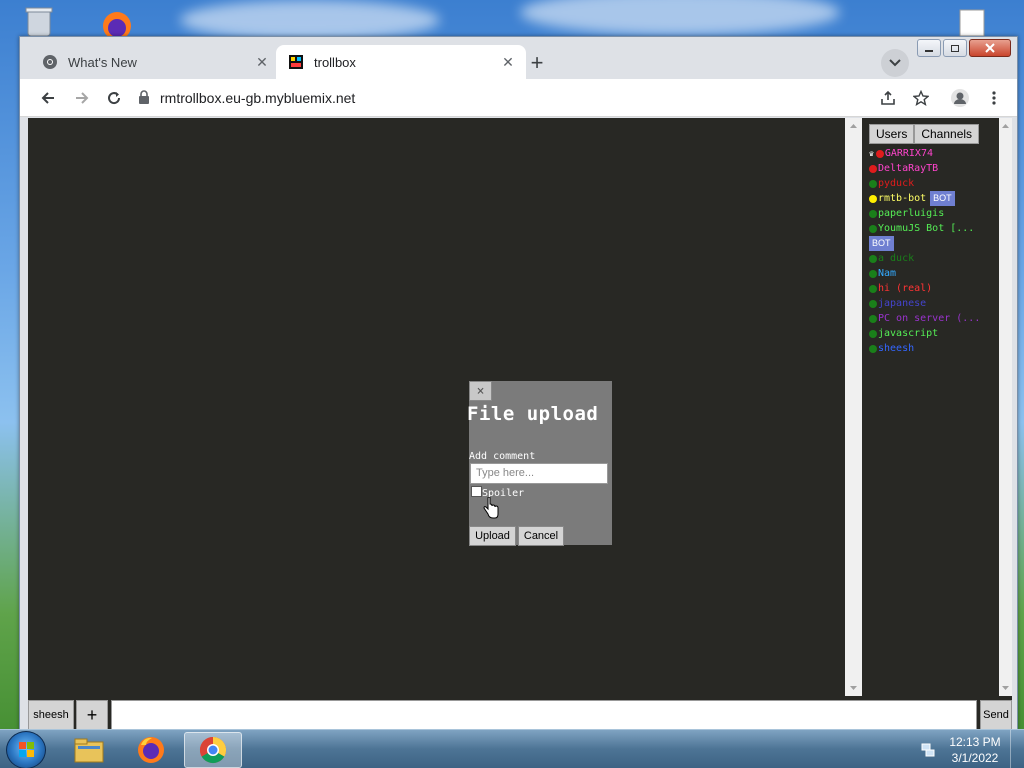 The width and height of the screenshot is (1024, 768). What do you see at coordinates (151, 750) in the screenshot?
I see `taskbar-firefox` at bounding box center [151, 750].